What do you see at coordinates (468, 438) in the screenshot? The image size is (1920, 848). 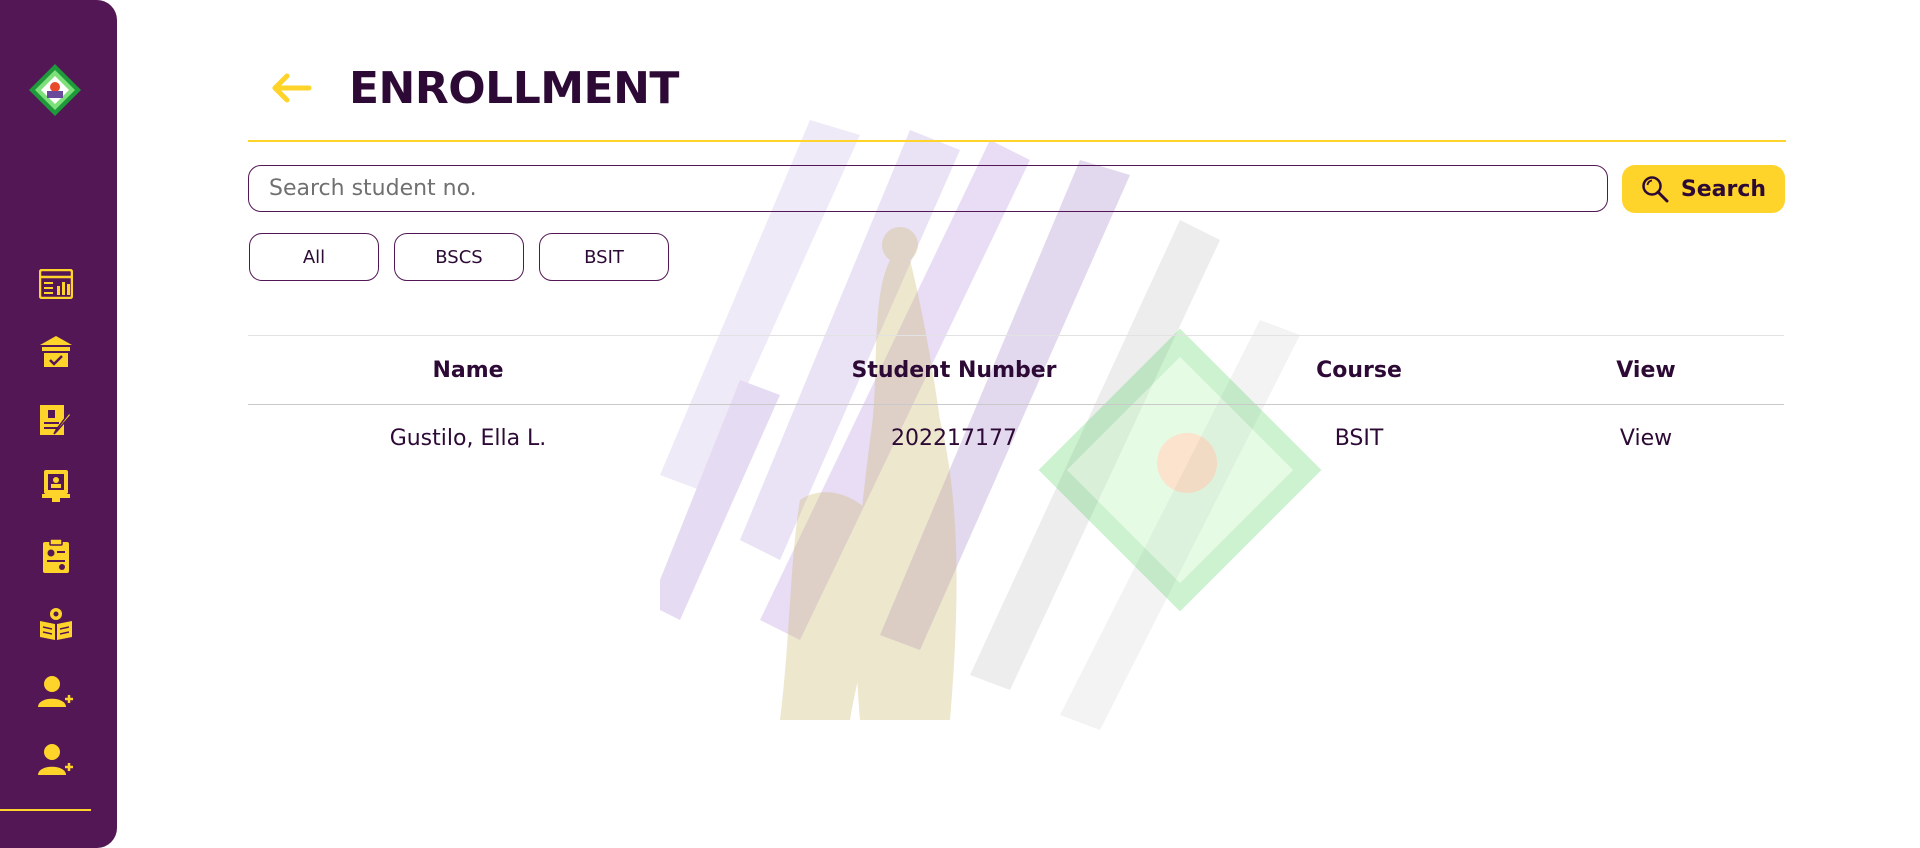 I see `cell-name: Gustilo, Ella L.` at bounding box center [468, 438].